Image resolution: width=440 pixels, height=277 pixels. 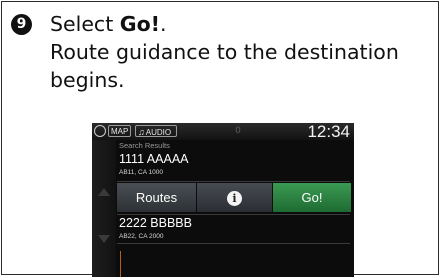 What do you see at coordinates (141, 236) in the screenshot?
I see `result-address: AB22, CA 2000` at bounding box center [141, 236].